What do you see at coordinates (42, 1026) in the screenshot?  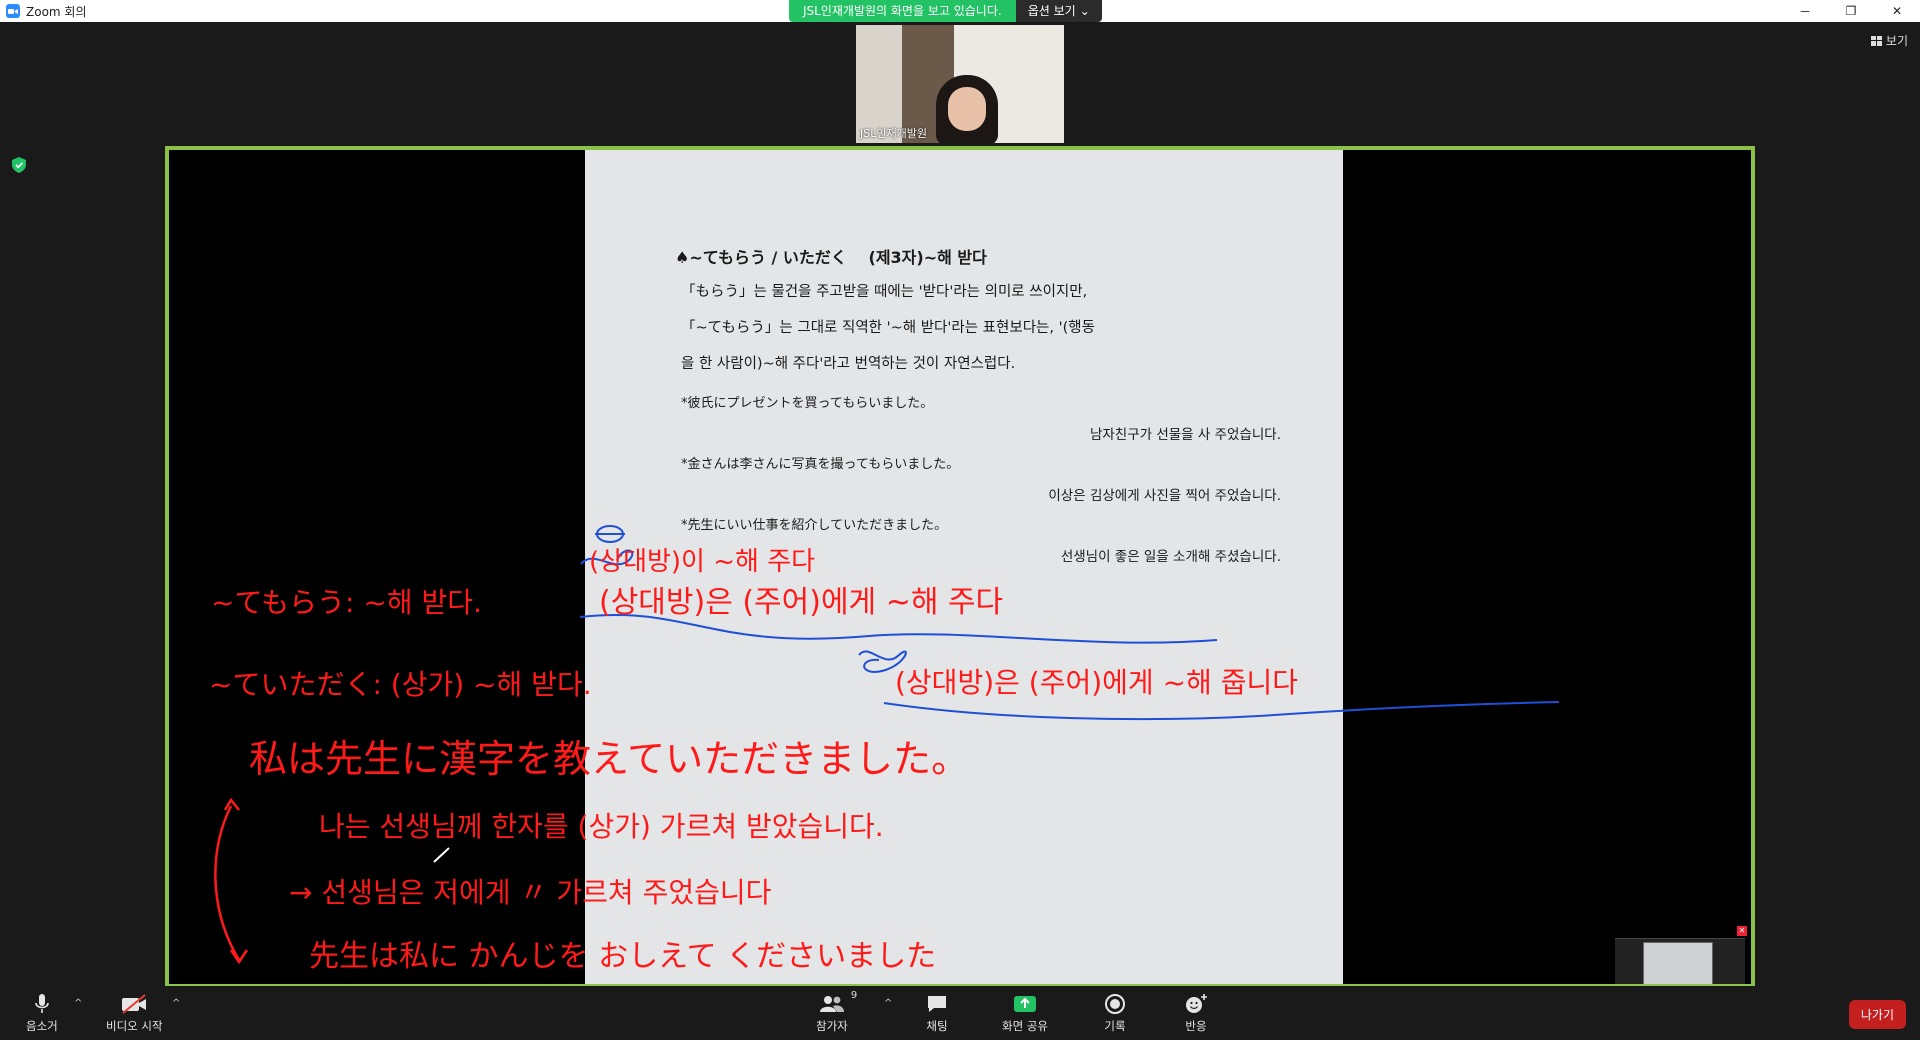 I see `mute-label: 음소거` at bounding box center [42, 1026].